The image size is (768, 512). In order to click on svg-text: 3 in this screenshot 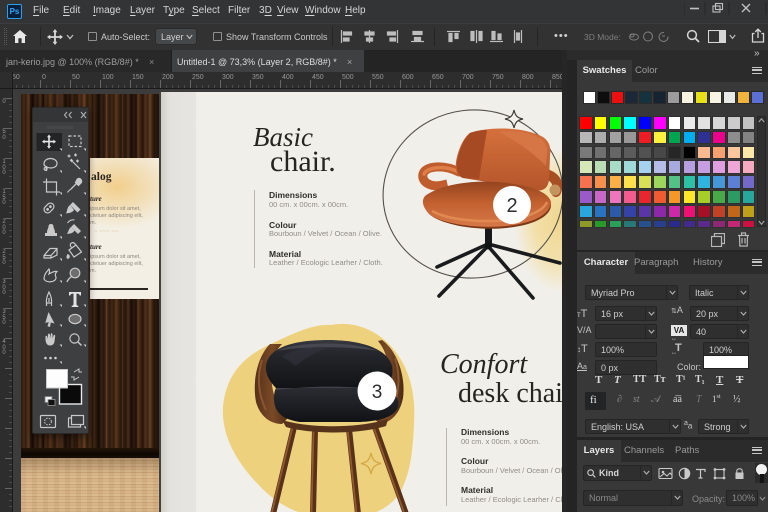, I will do `click(377, 392)`.